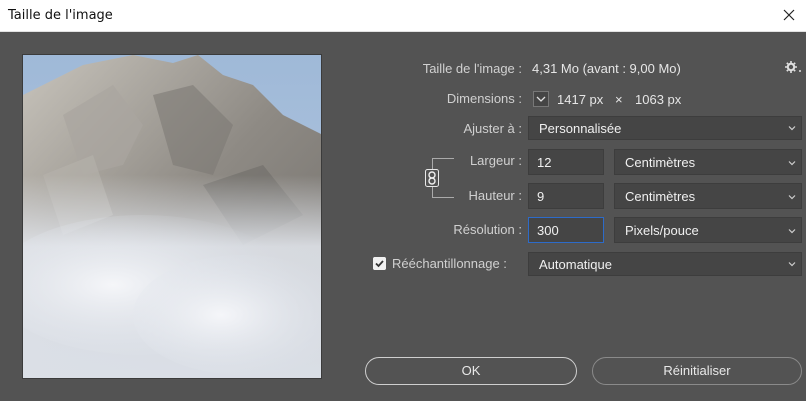  Describe the element at coordinates (665, 264) in the screenshot. I see `resample-select: Automatique` at that location.